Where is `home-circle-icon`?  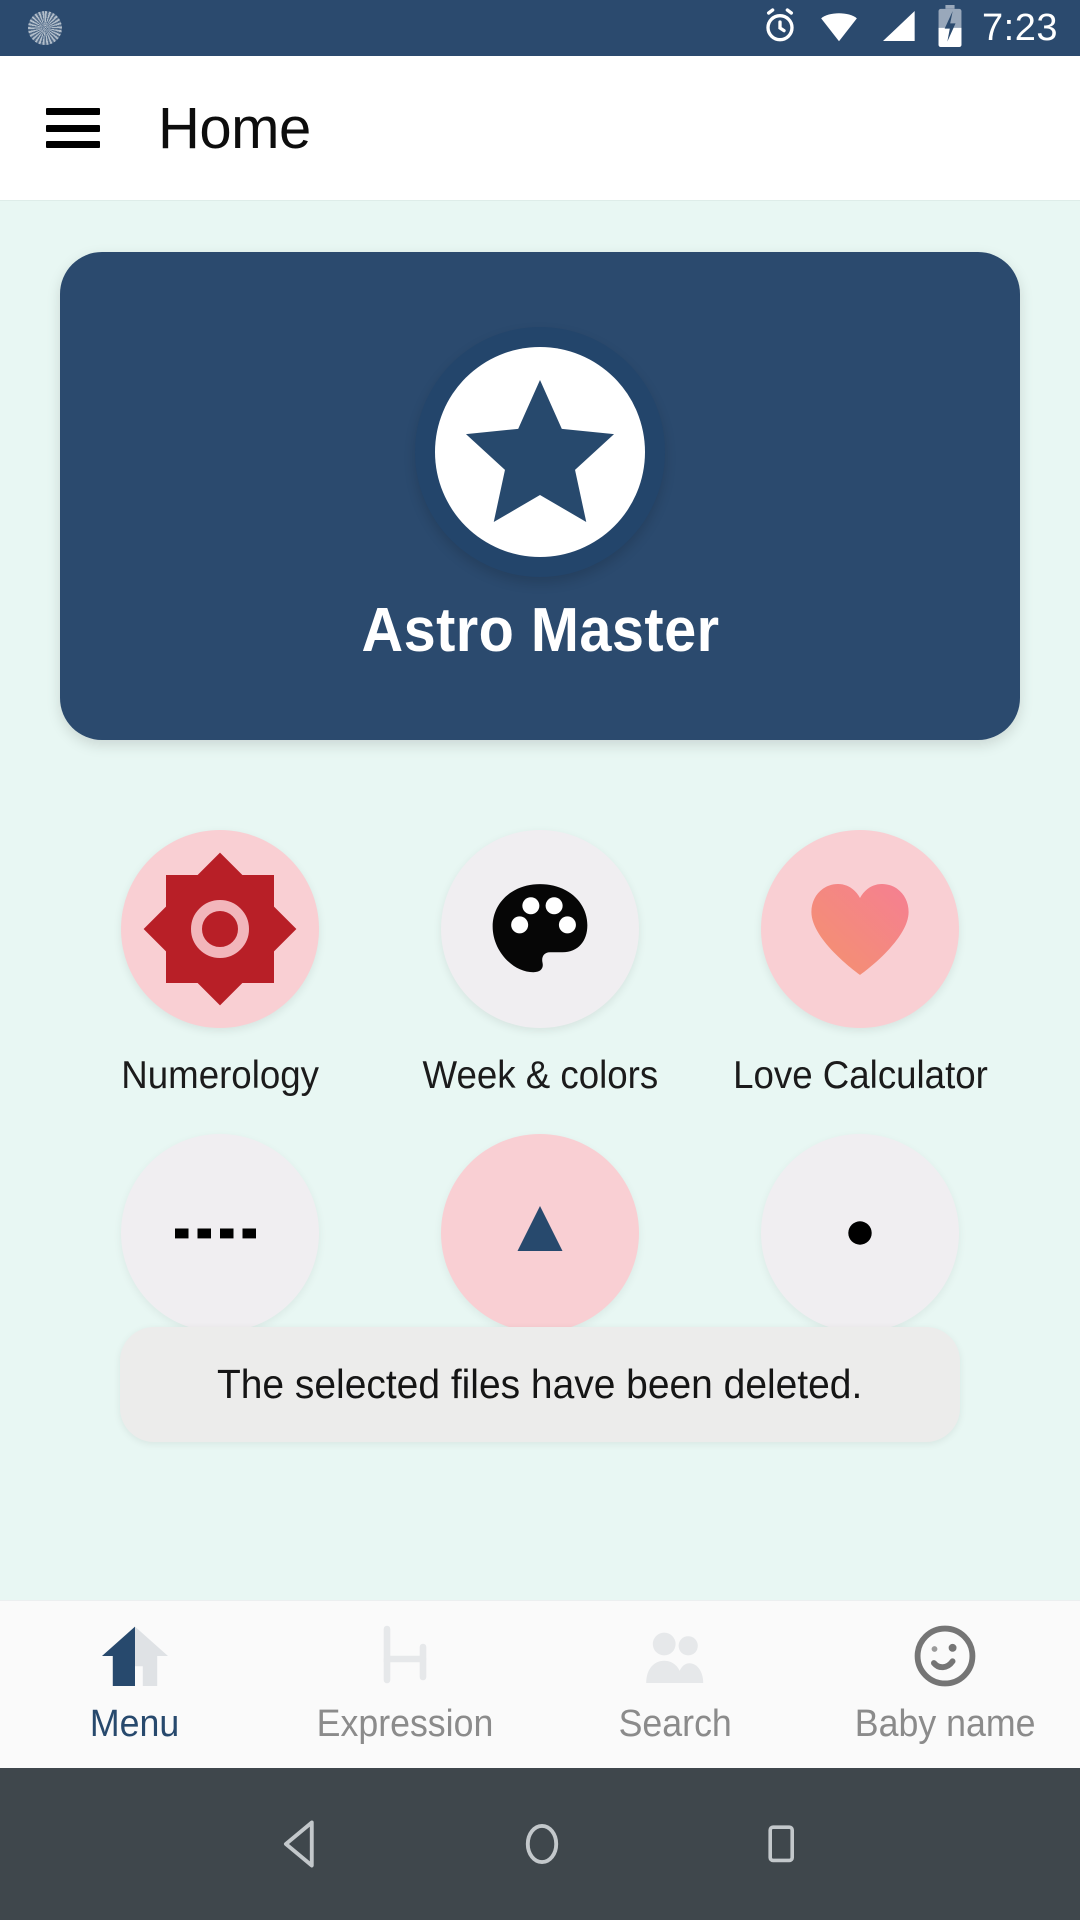 home-circle-icon is located at coordinates (542, 1844).